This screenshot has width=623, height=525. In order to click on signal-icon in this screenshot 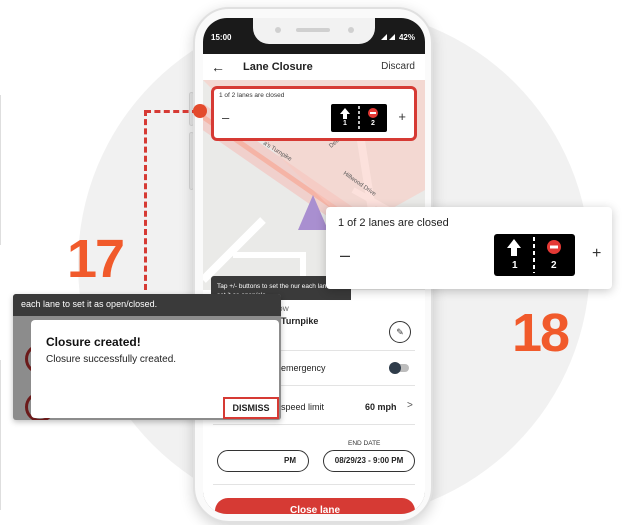, I will do `click(387, 37)`.